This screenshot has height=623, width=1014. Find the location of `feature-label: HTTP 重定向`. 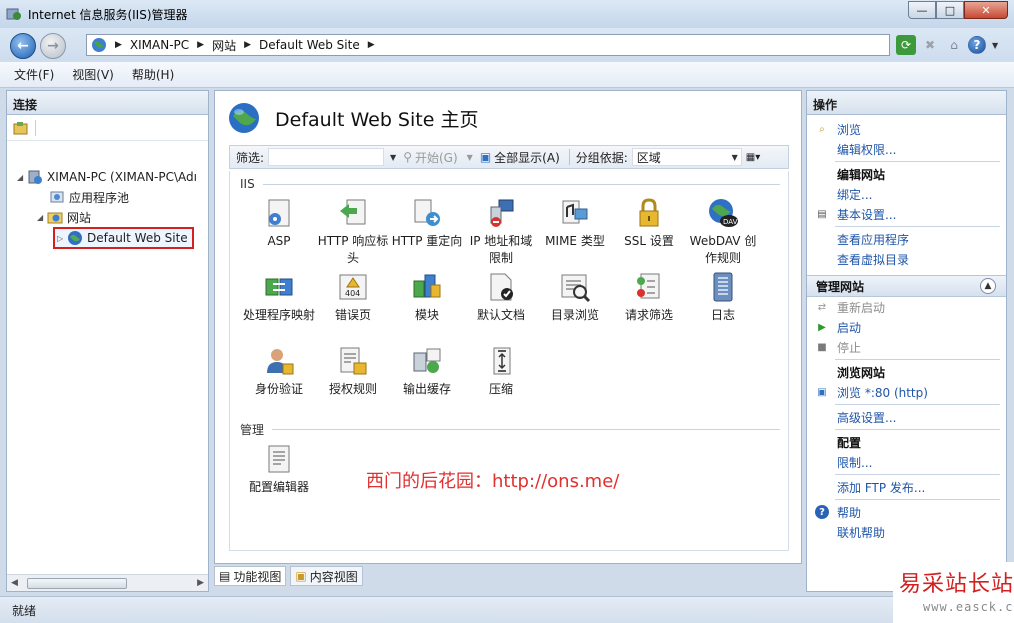

feature-label: HTTP 重定向 is located at coordinates (427, 241).